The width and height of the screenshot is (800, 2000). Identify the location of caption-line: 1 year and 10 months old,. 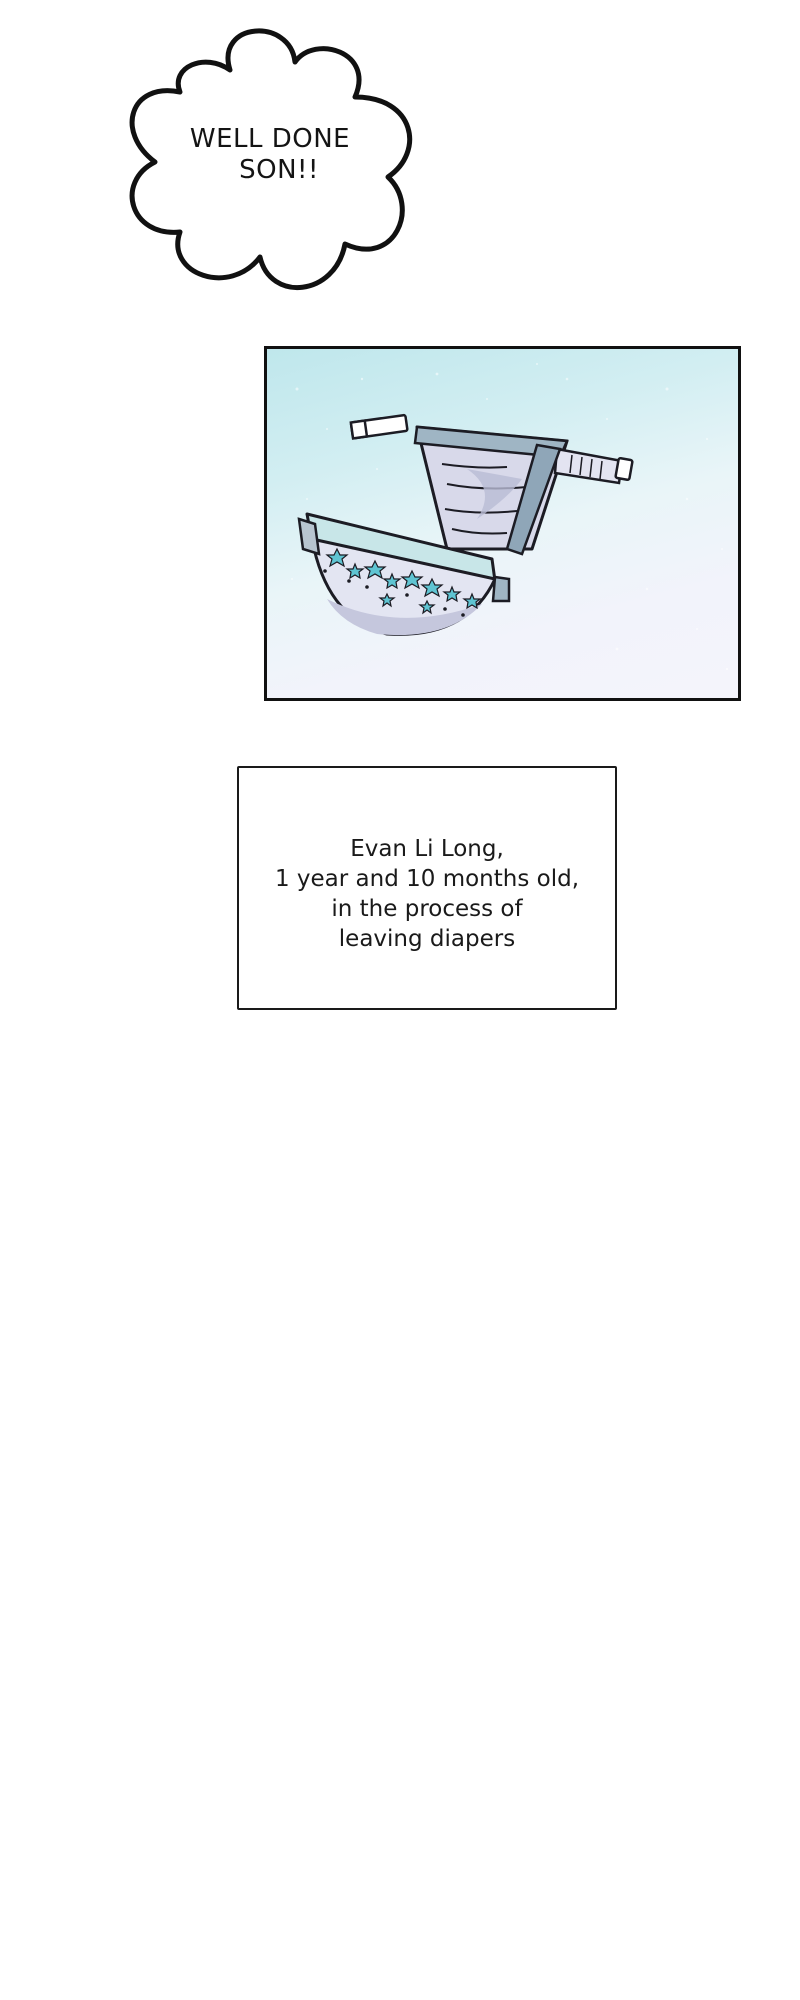
(427, 879).